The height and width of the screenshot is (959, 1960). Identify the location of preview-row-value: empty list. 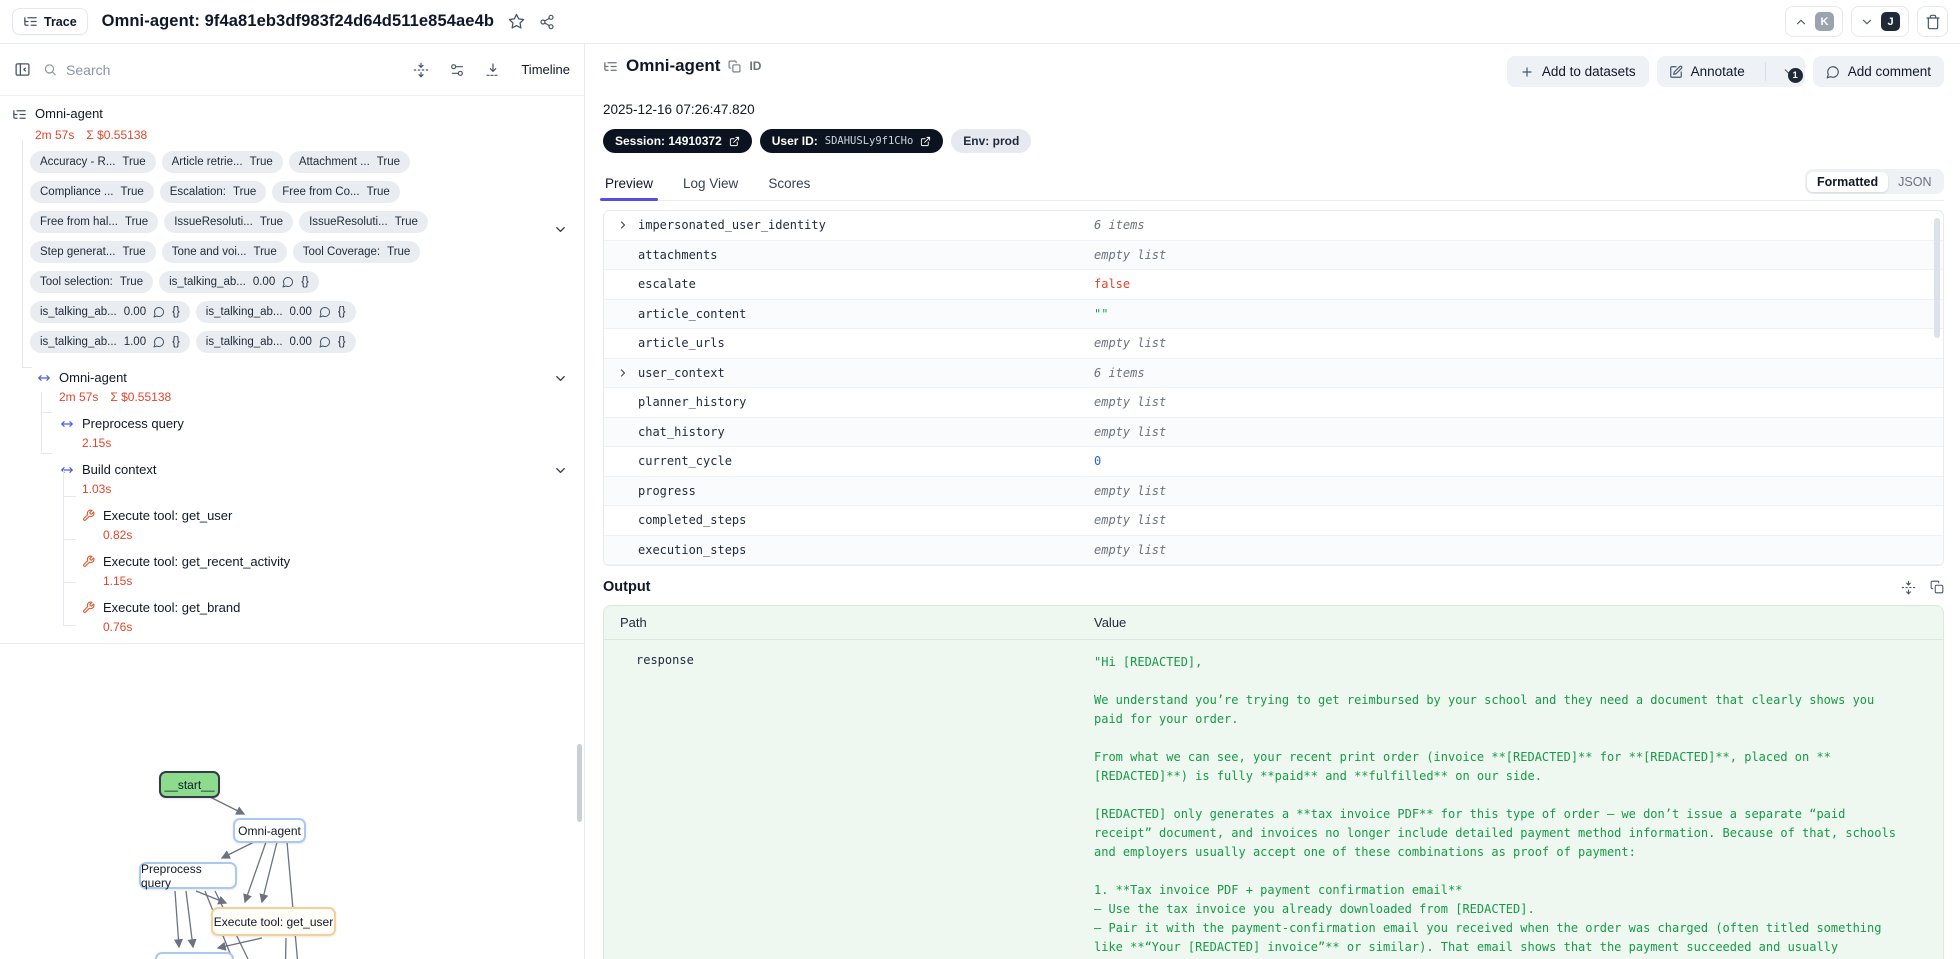
(1130, 431).